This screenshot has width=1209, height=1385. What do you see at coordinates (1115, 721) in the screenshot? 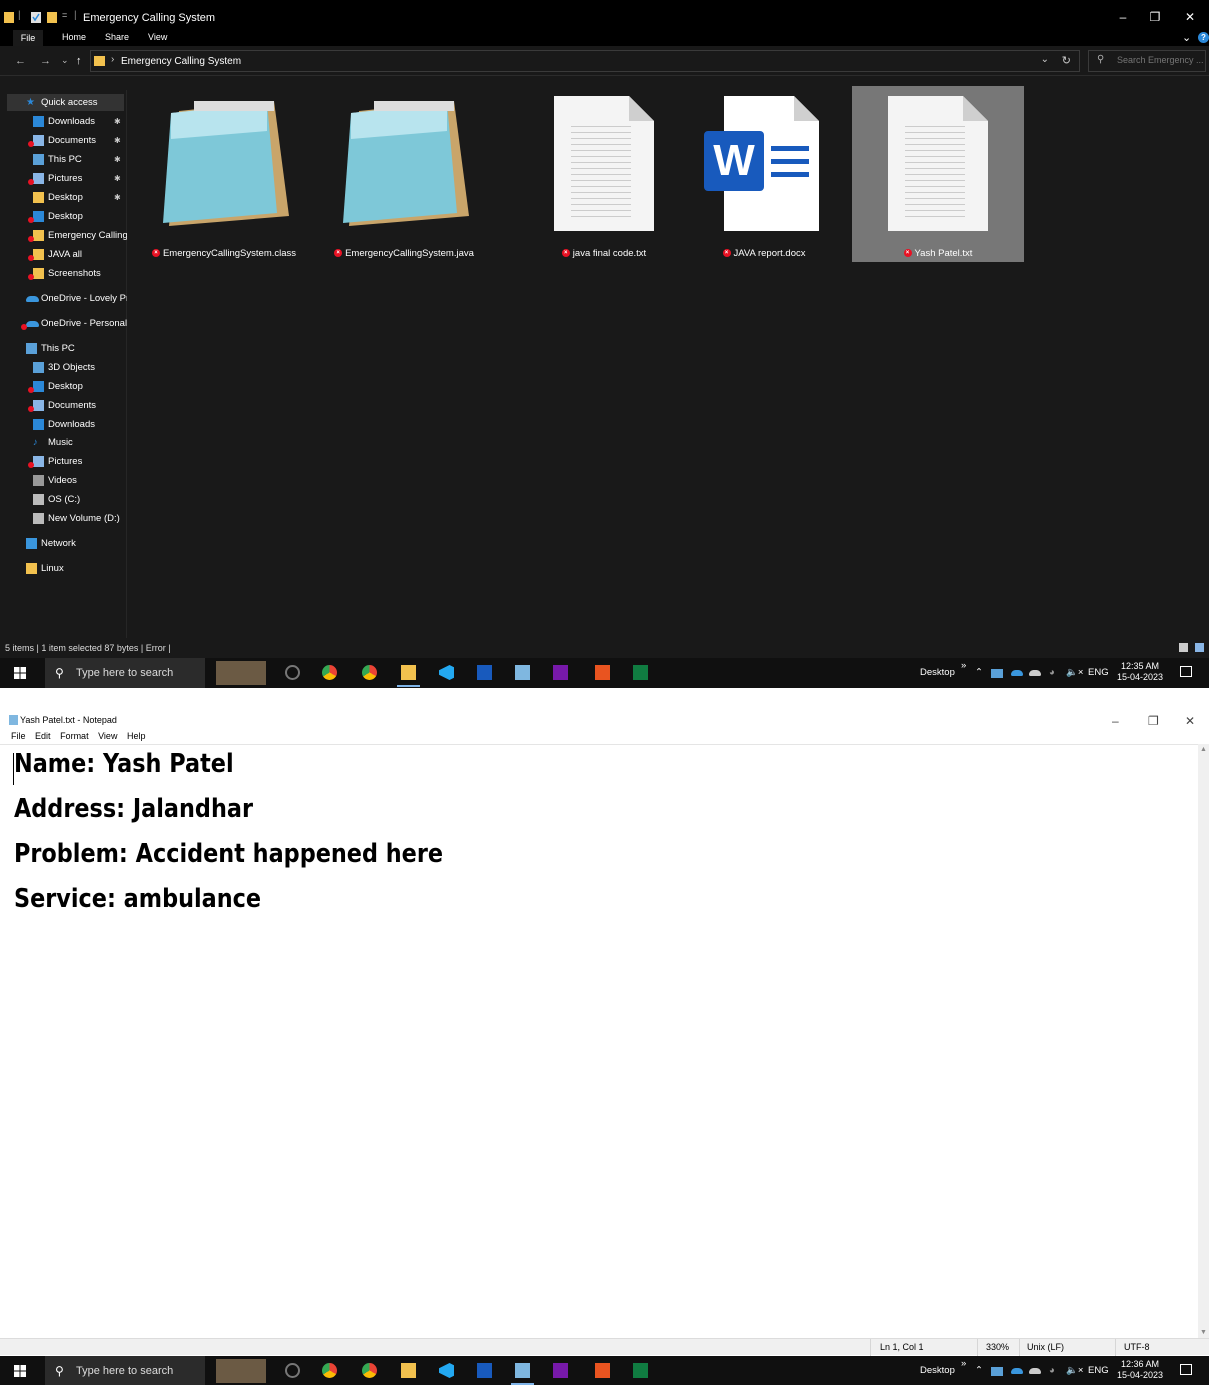
I see `minimize-icon: –` at bounding box center [1115, 721].